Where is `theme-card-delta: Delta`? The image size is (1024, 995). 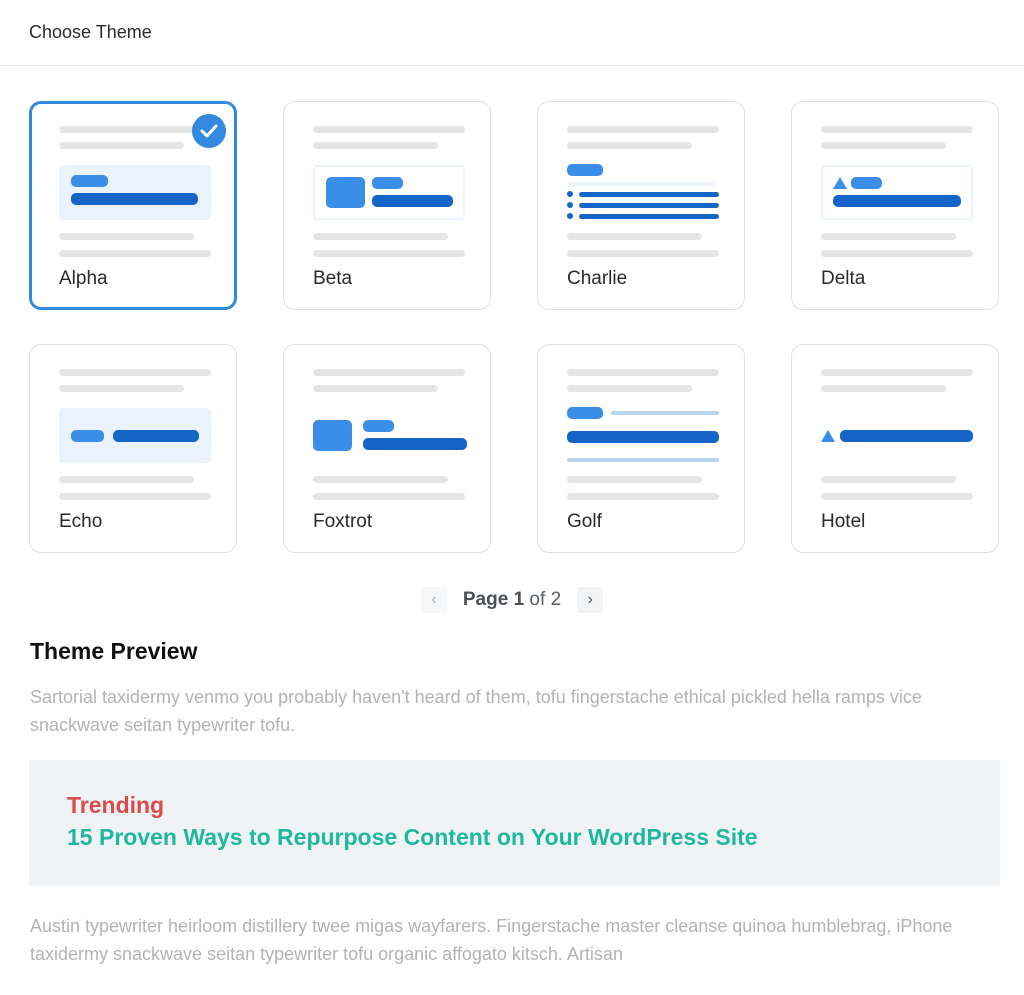 theme-card-delta: Delta is located at coordinates (895, 205).